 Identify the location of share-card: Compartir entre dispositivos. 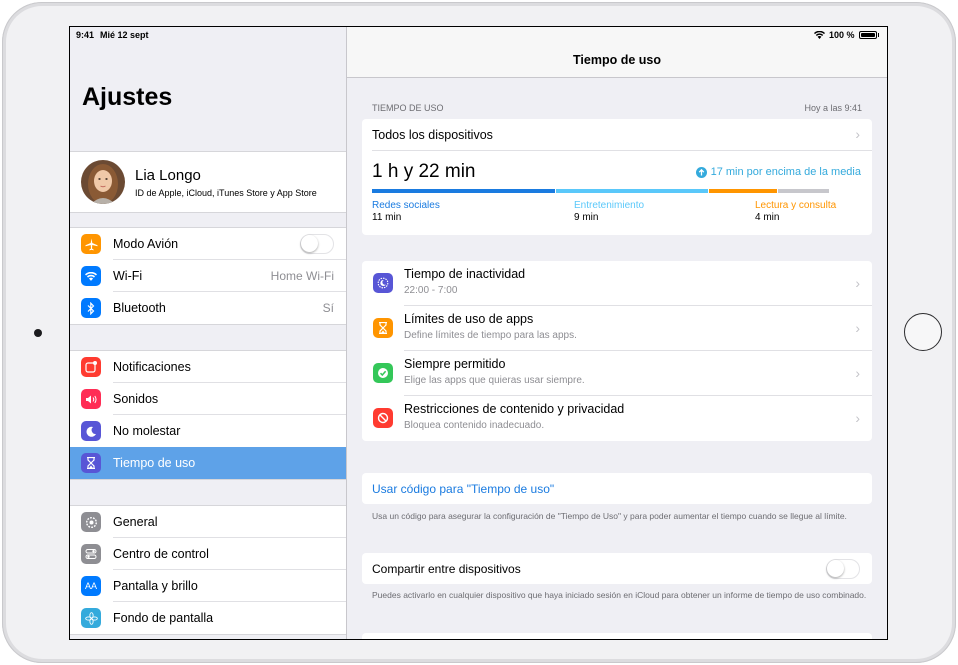
(617, 568).